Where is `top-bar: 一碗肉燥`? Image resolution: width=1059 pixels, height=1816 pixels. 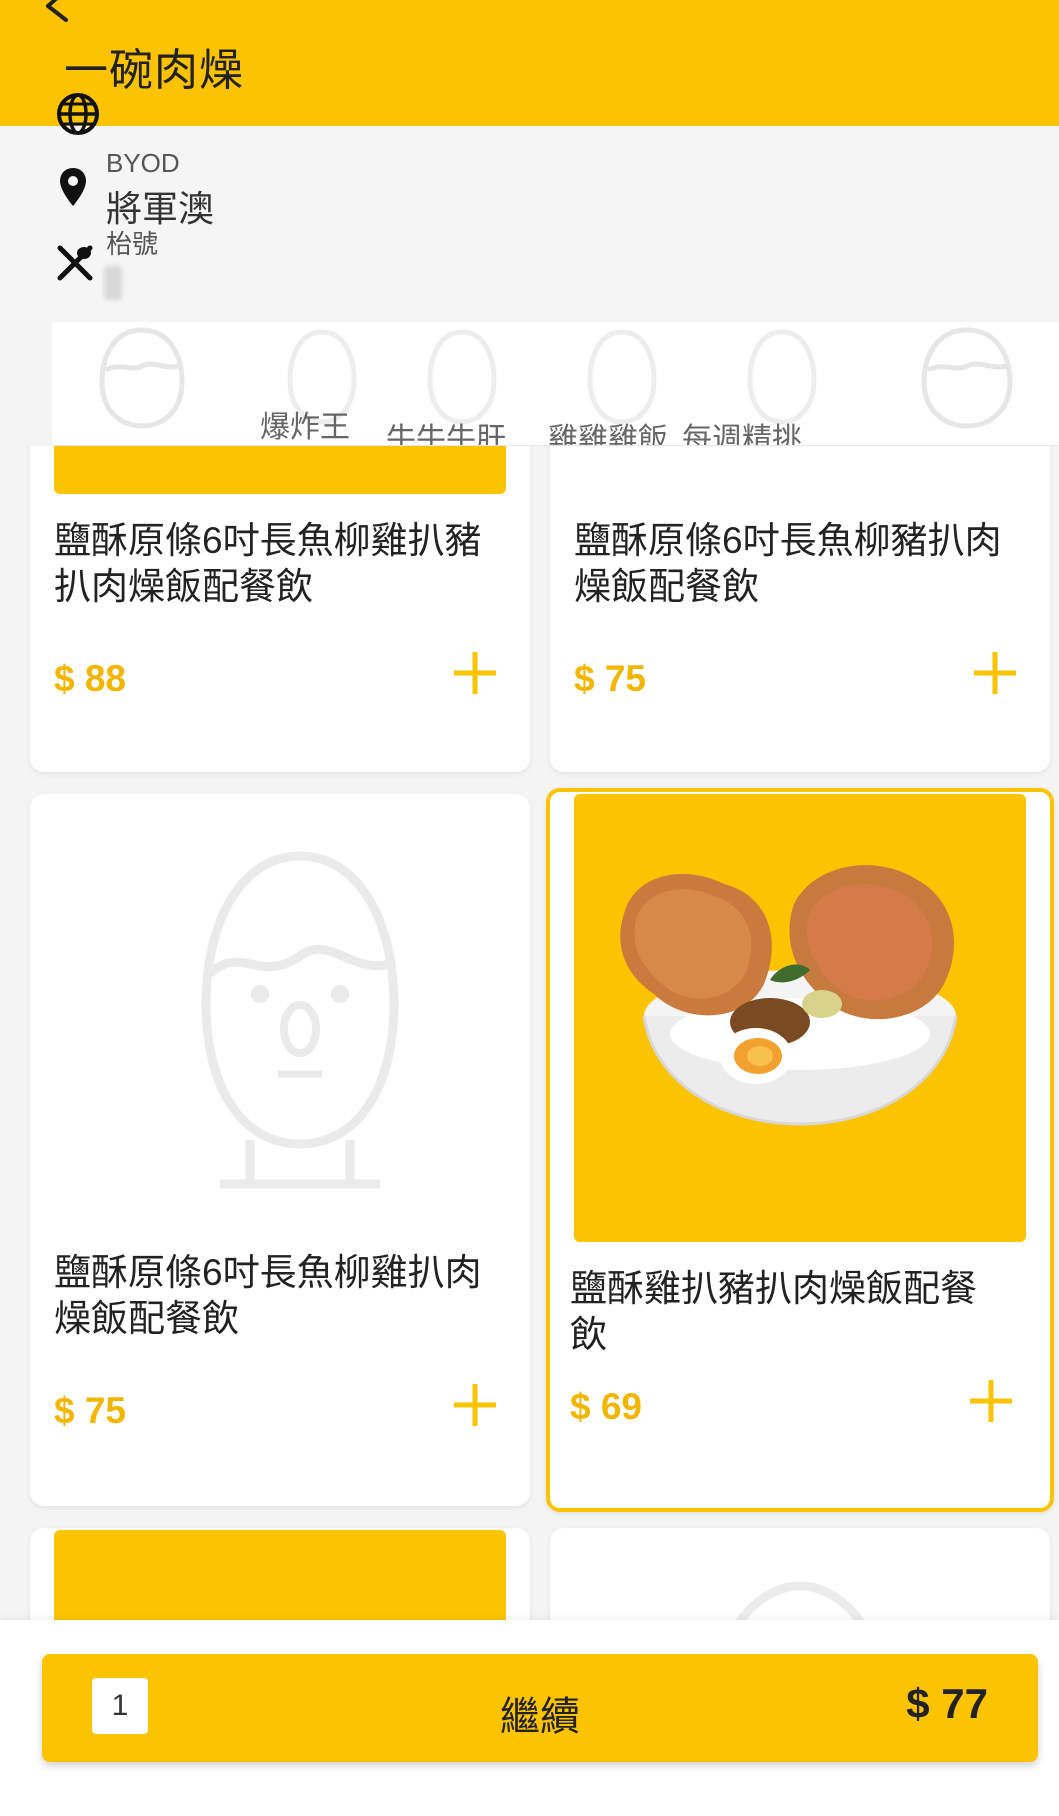 top-bar: 一碗肉燥 is located at coordinates (529, 63).